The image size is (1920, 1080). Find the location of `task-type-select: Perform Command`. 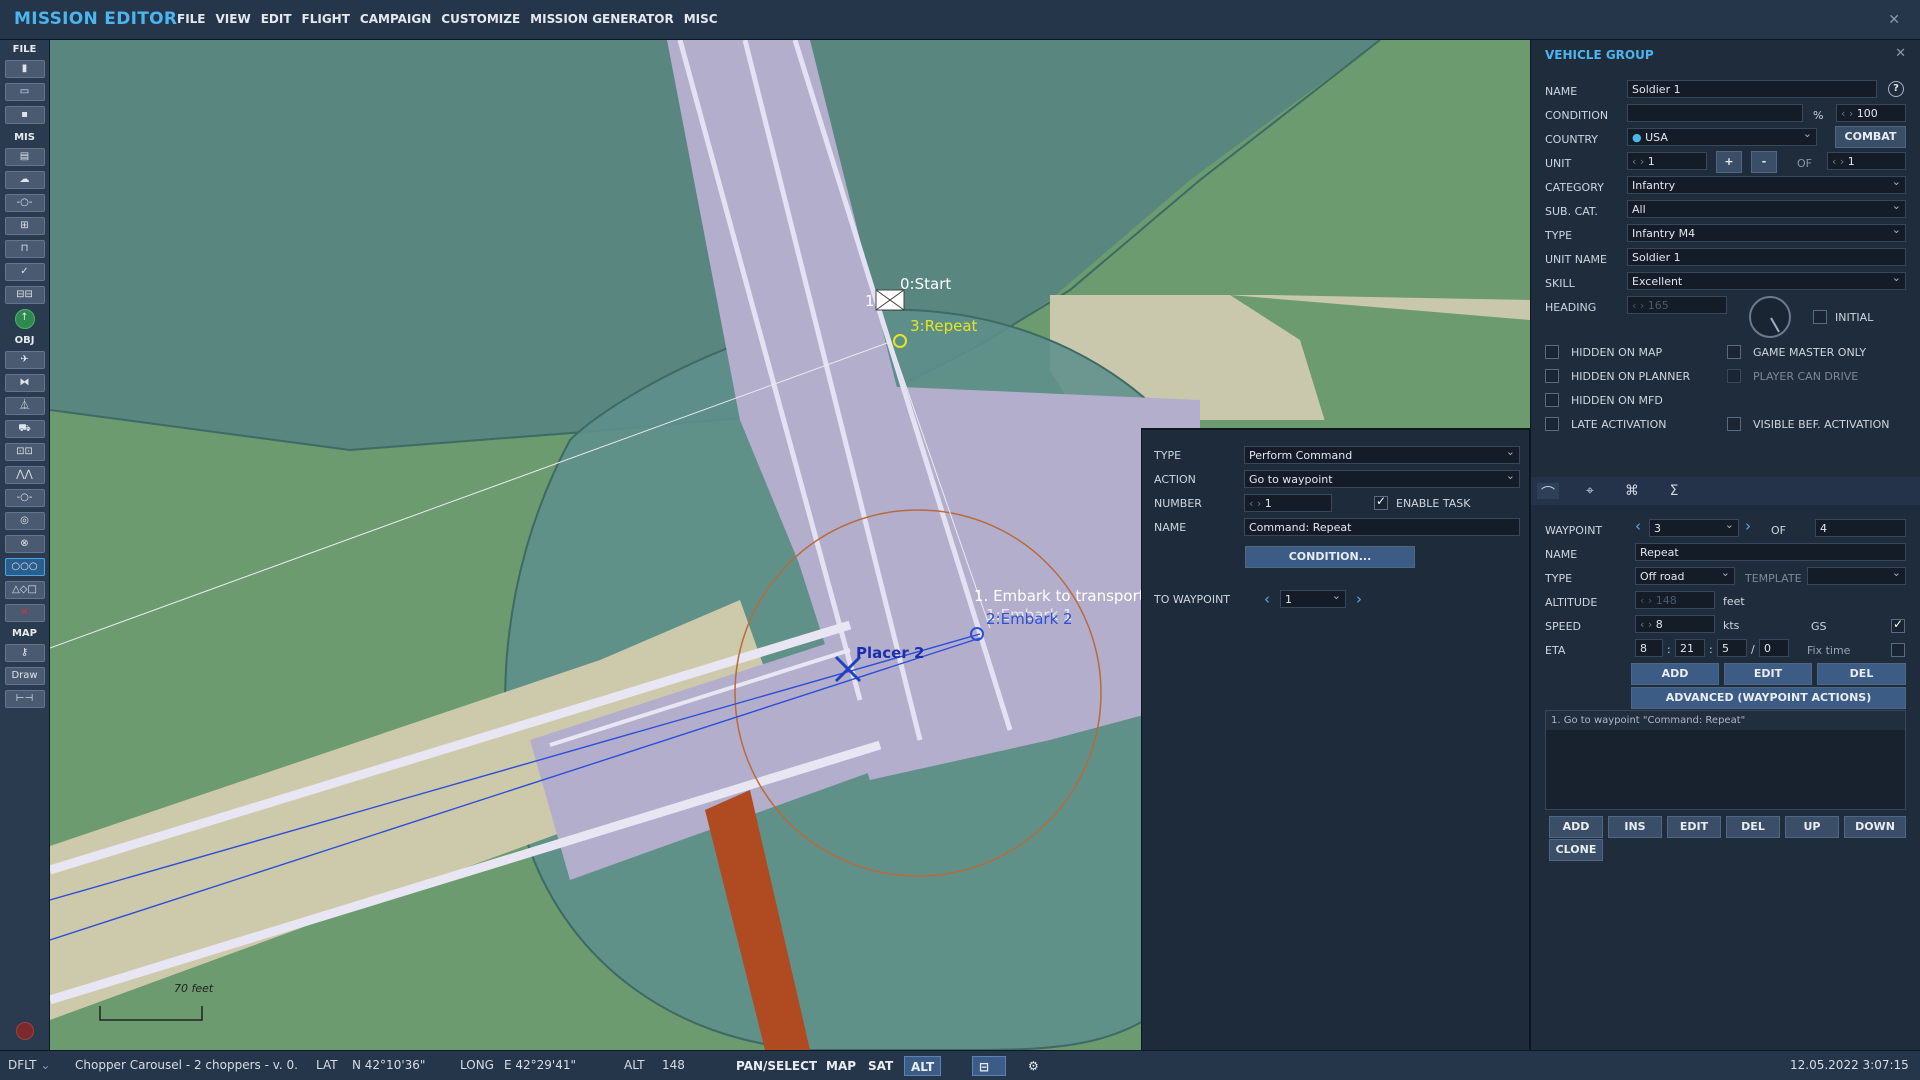

task-type-select: Perform Command is located at coordinates (1382, 455).